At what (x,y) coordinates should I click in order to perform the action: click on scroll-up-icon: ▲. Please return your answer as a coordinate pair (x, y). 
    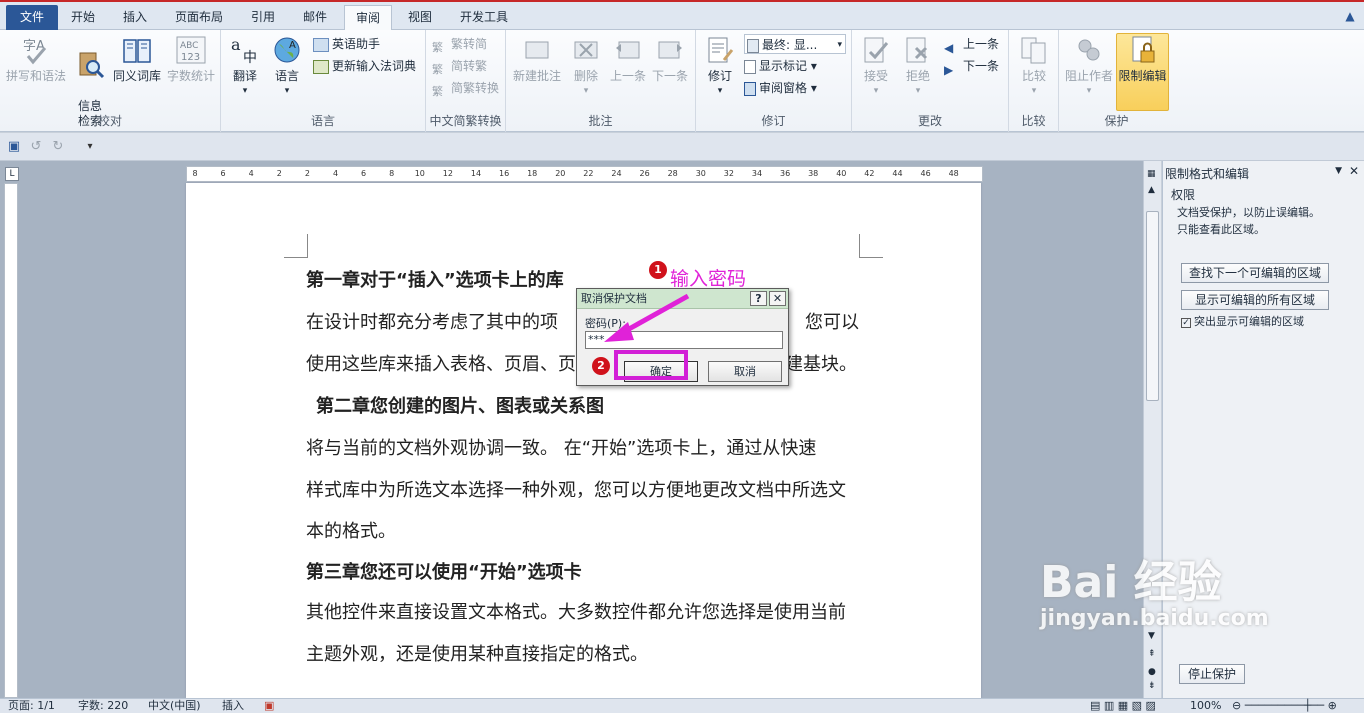
    Looking at the image, I should click on (1151, 190).